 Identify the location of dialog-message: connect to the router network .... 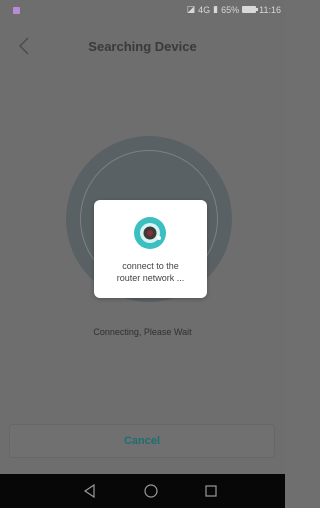
(150, 272).